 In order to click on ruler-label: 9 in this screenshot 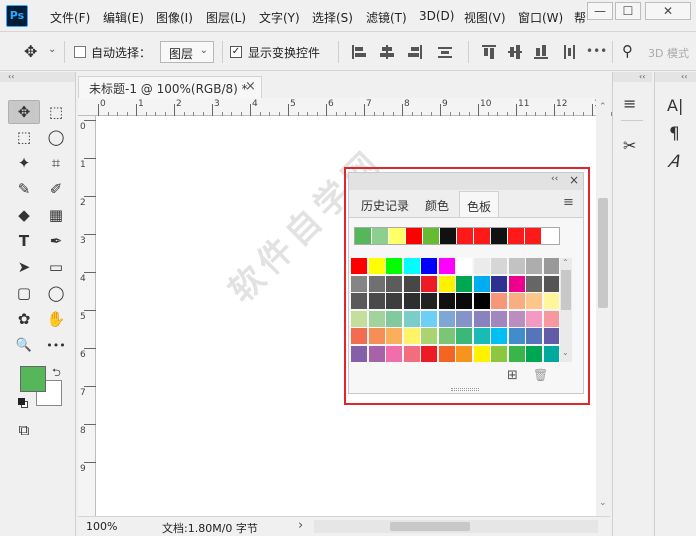, I will do `click(445, 104)`.